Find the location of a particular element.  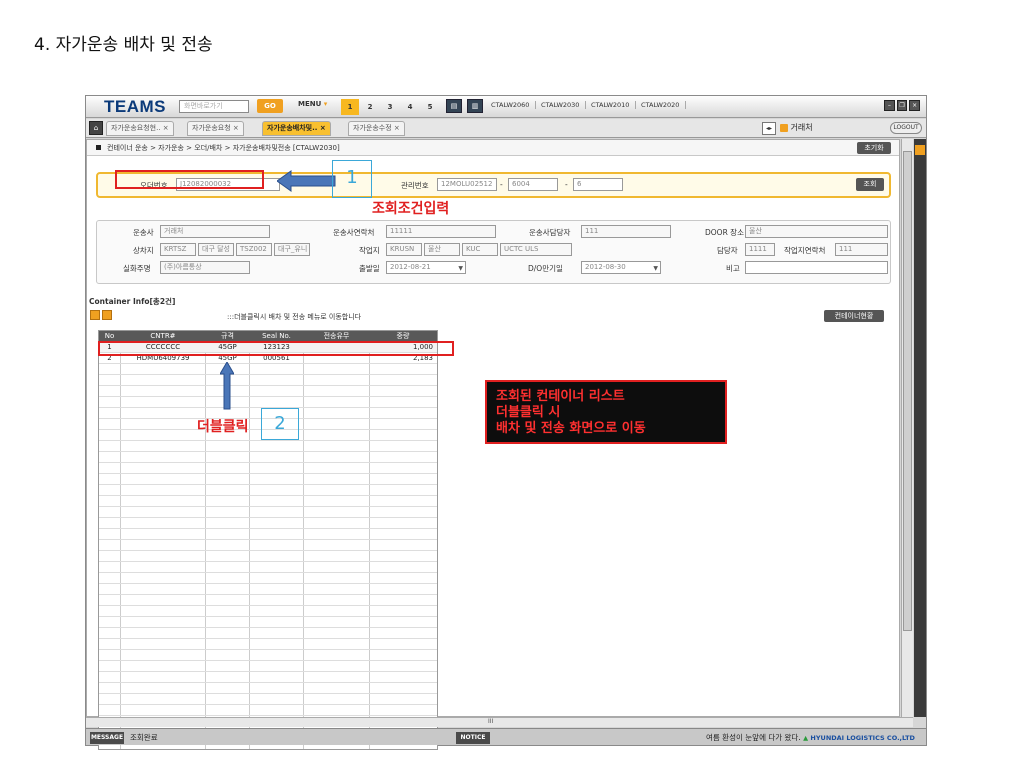

recent-screen-3: CTALW2010 is located at coordinates (614, 105).